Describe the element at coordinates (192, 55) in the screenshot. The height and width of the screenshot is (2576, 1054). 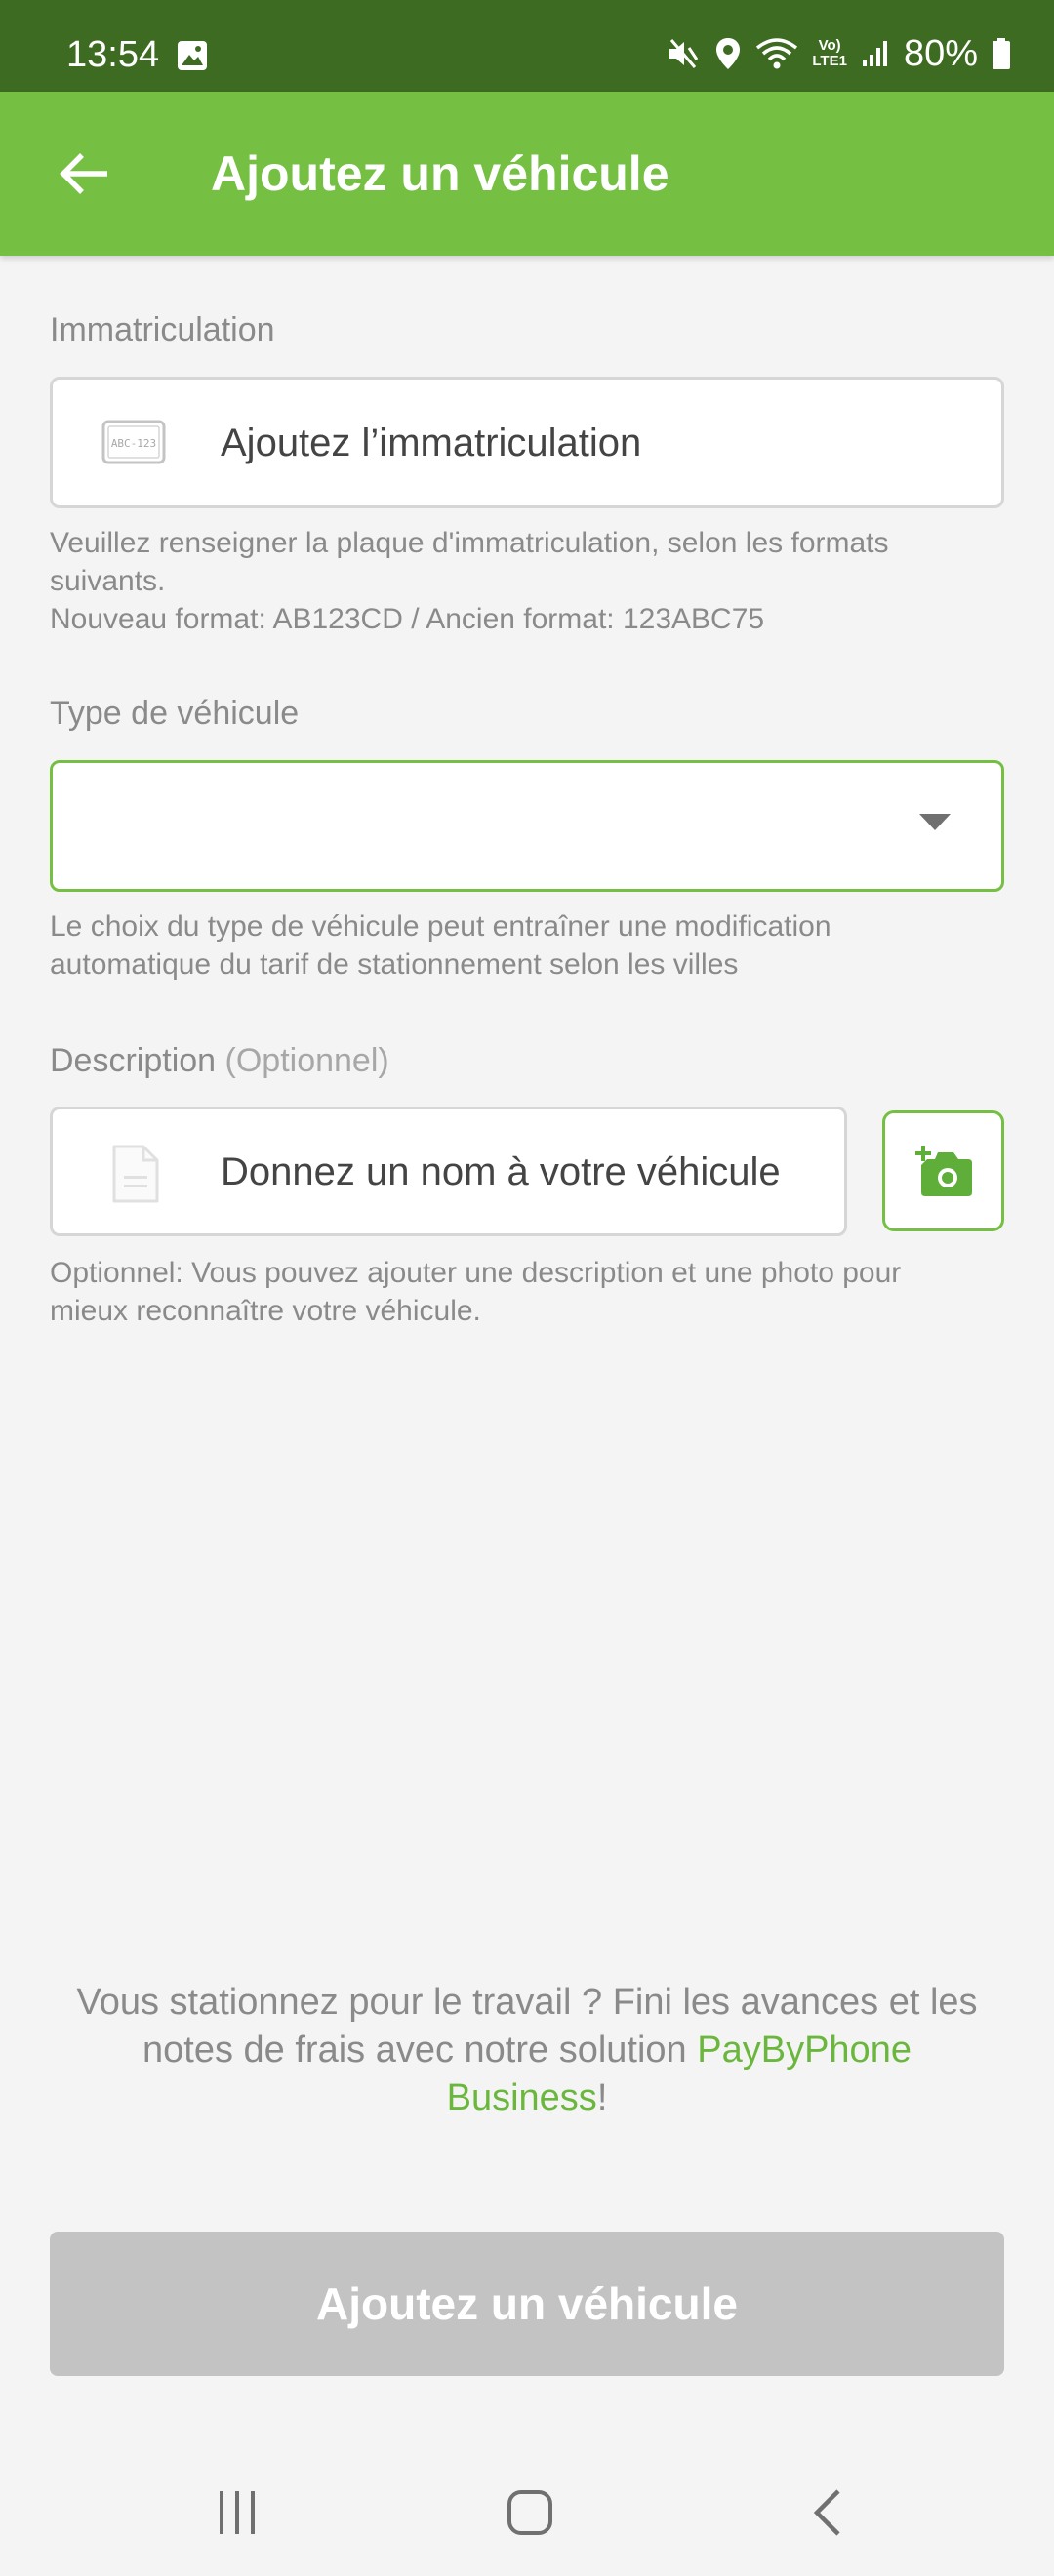
I see `gallery-icon` at that location.